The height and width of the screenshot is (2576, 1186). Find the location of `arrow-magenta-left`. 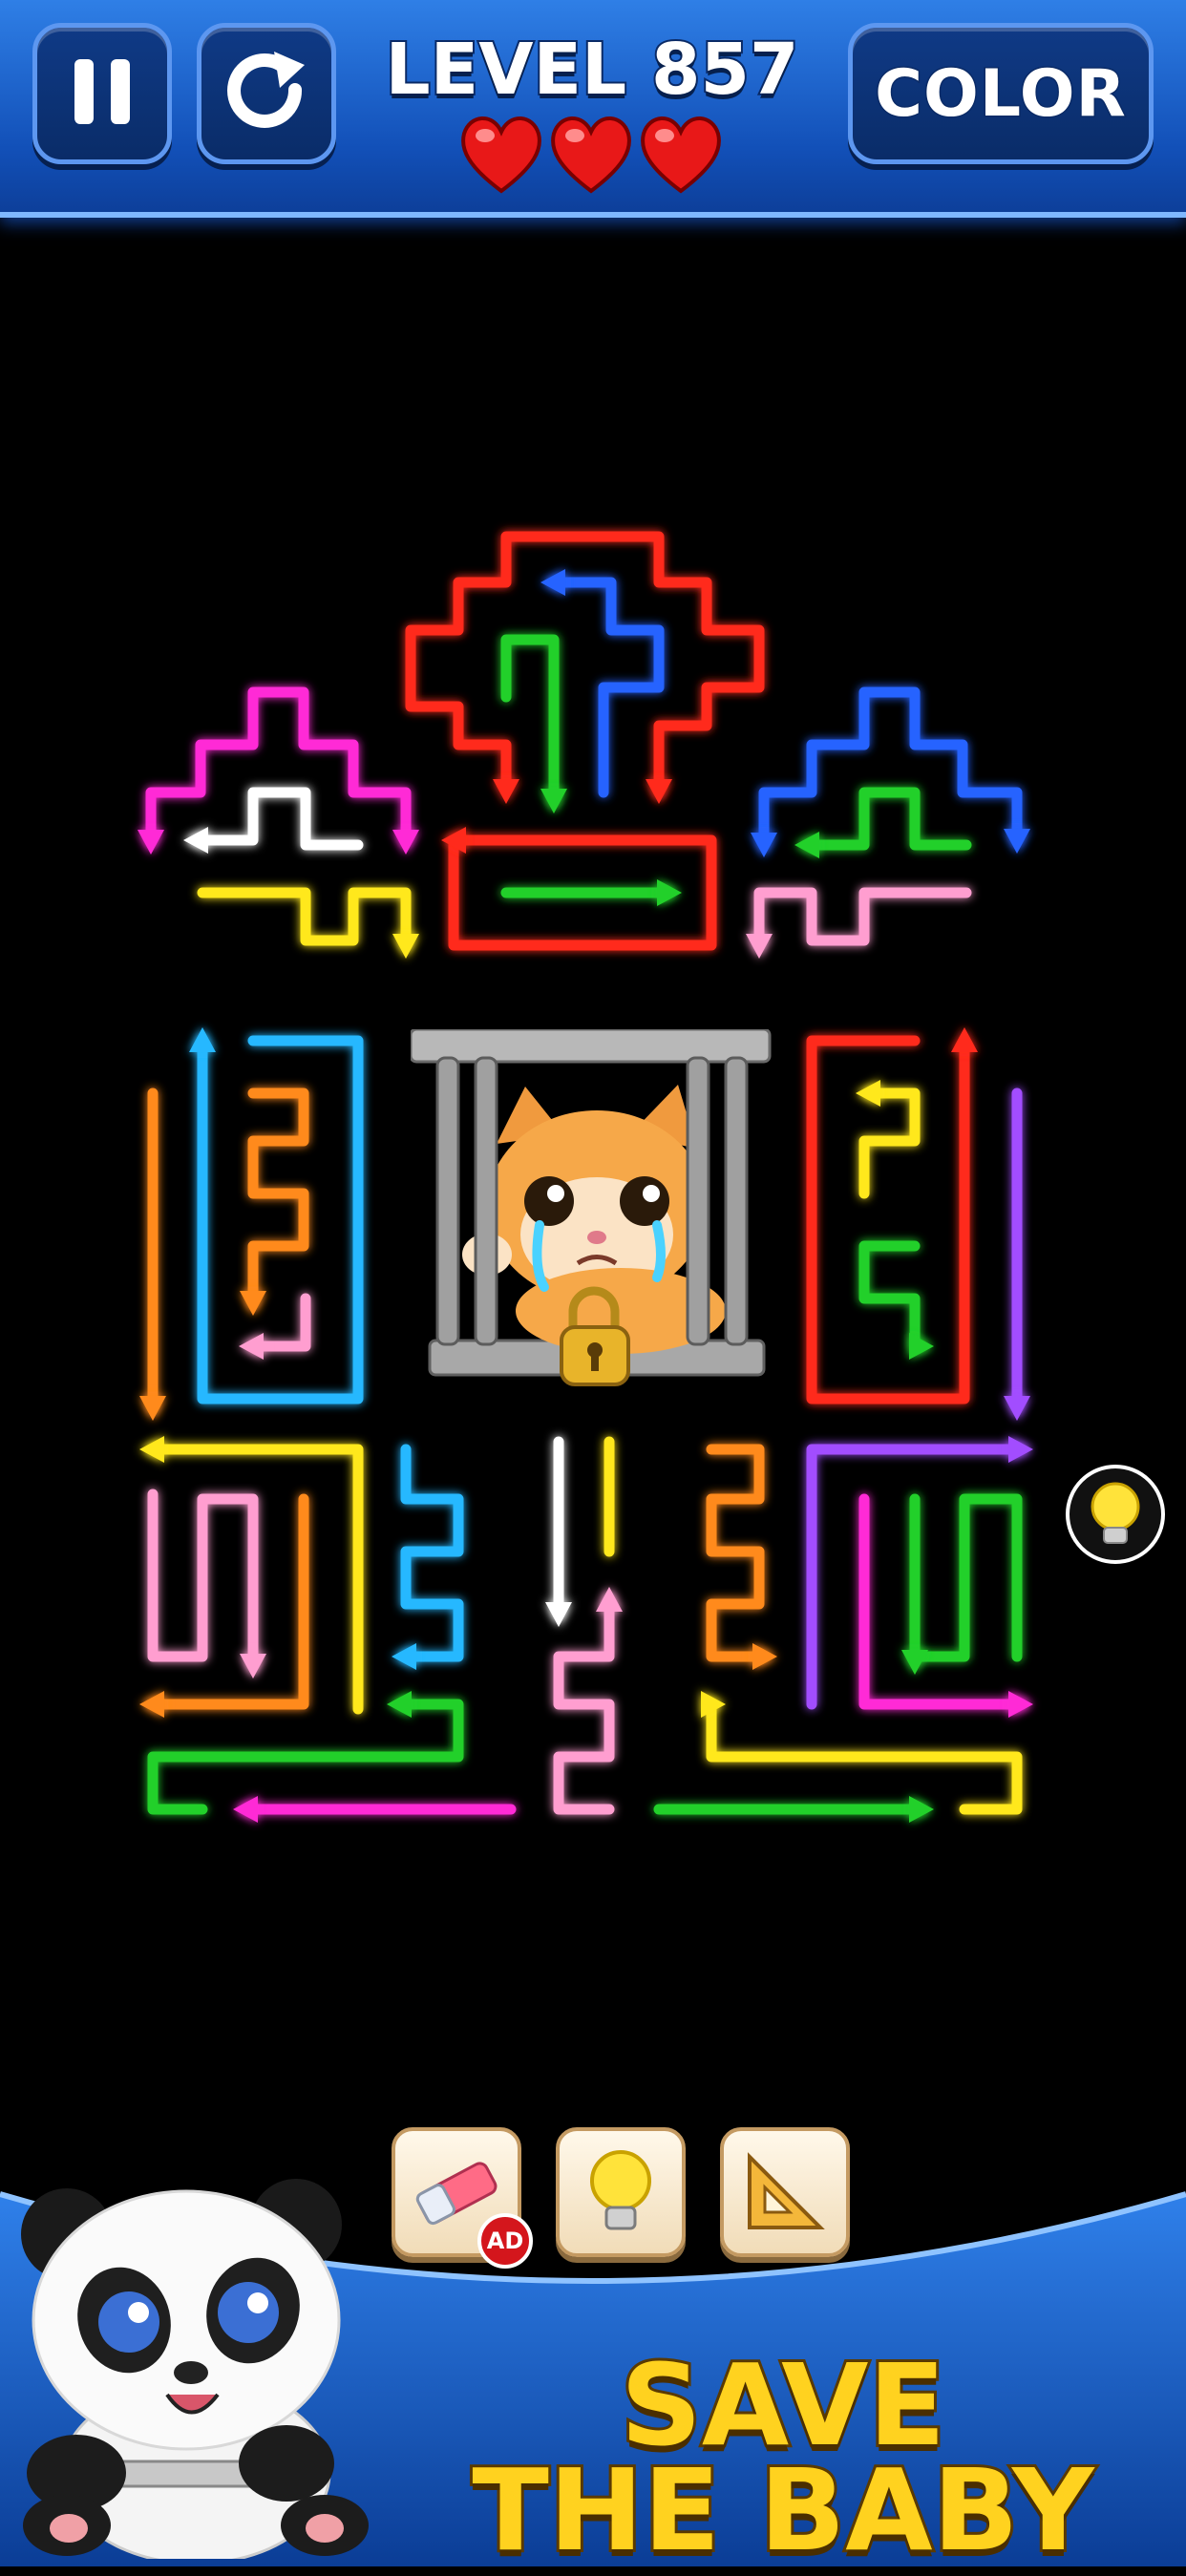

arrow-magenta-left is located at coordinates (278, 766).